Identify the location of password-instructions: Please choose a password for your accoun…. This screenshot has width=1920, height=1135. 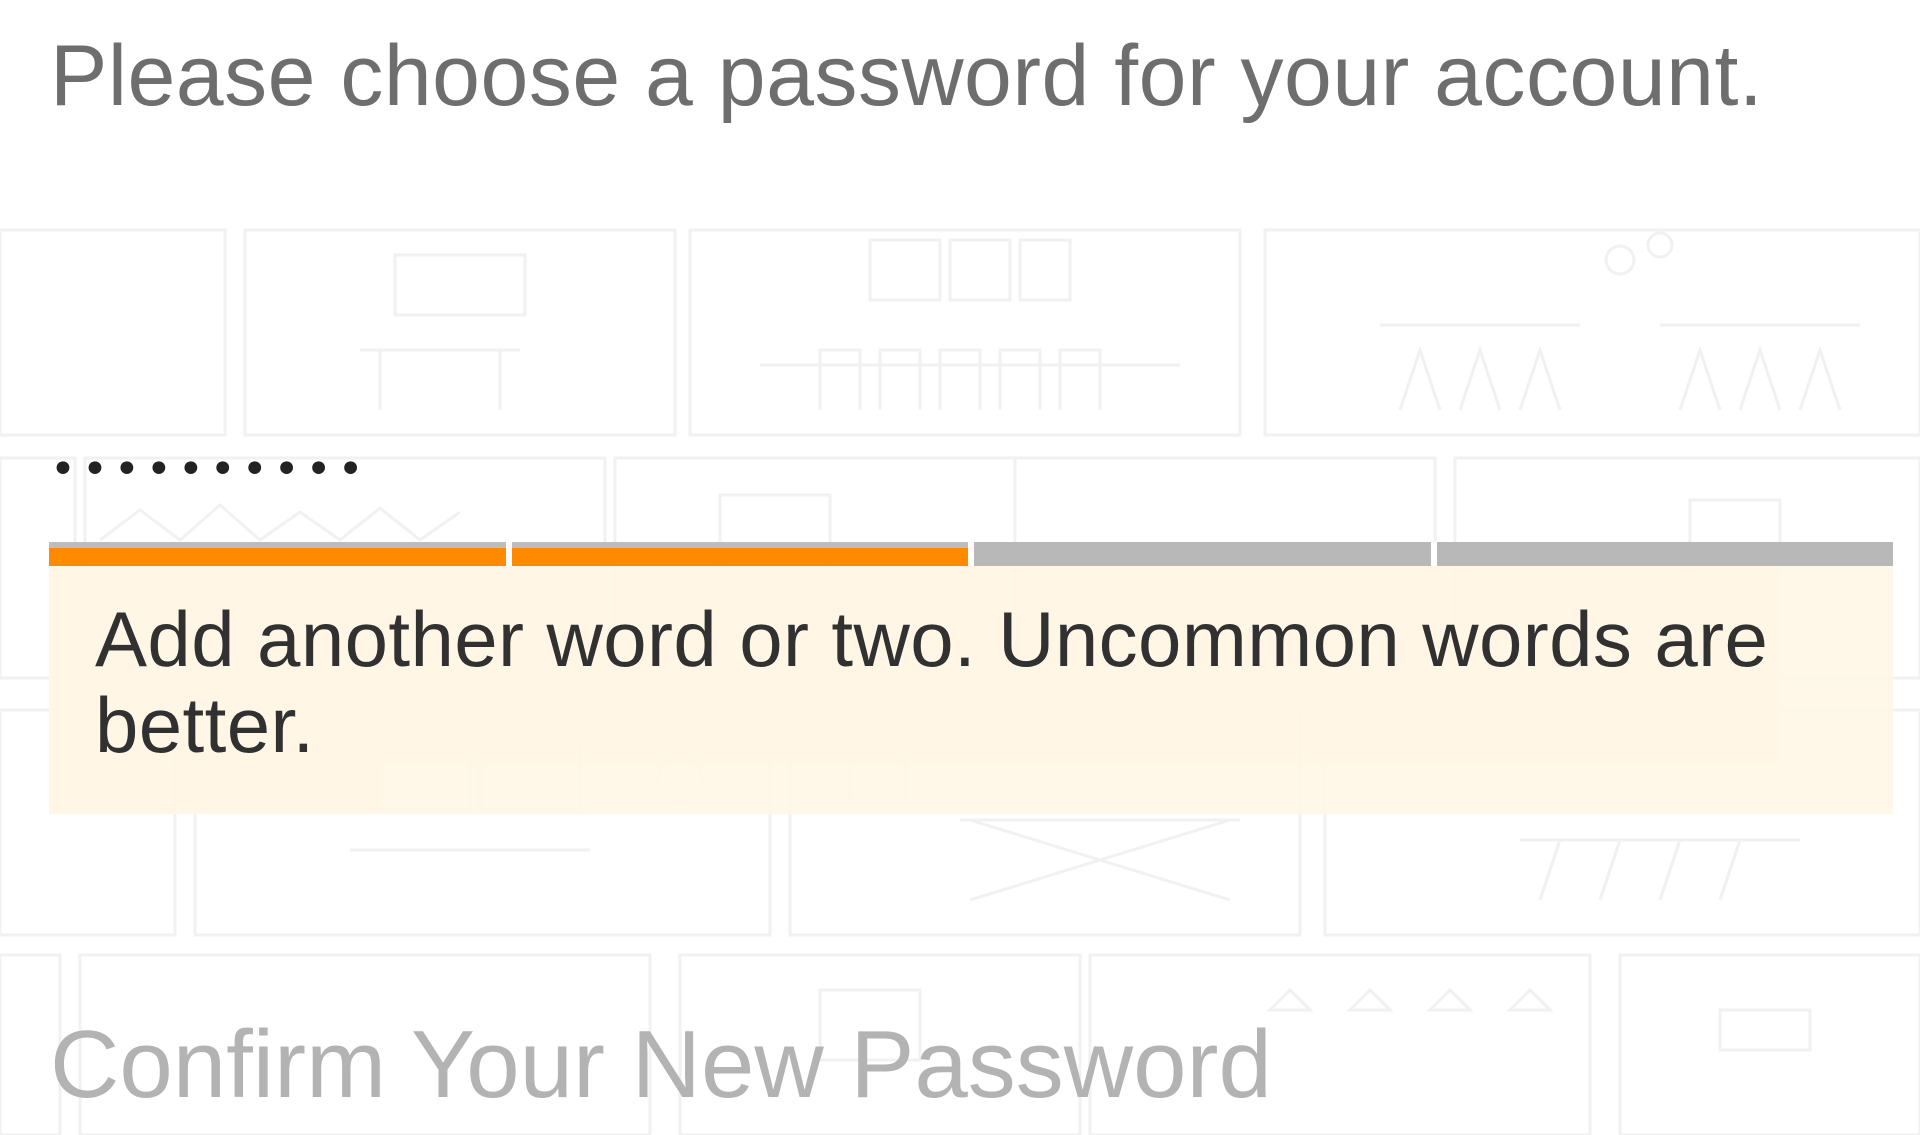
(907, 76).